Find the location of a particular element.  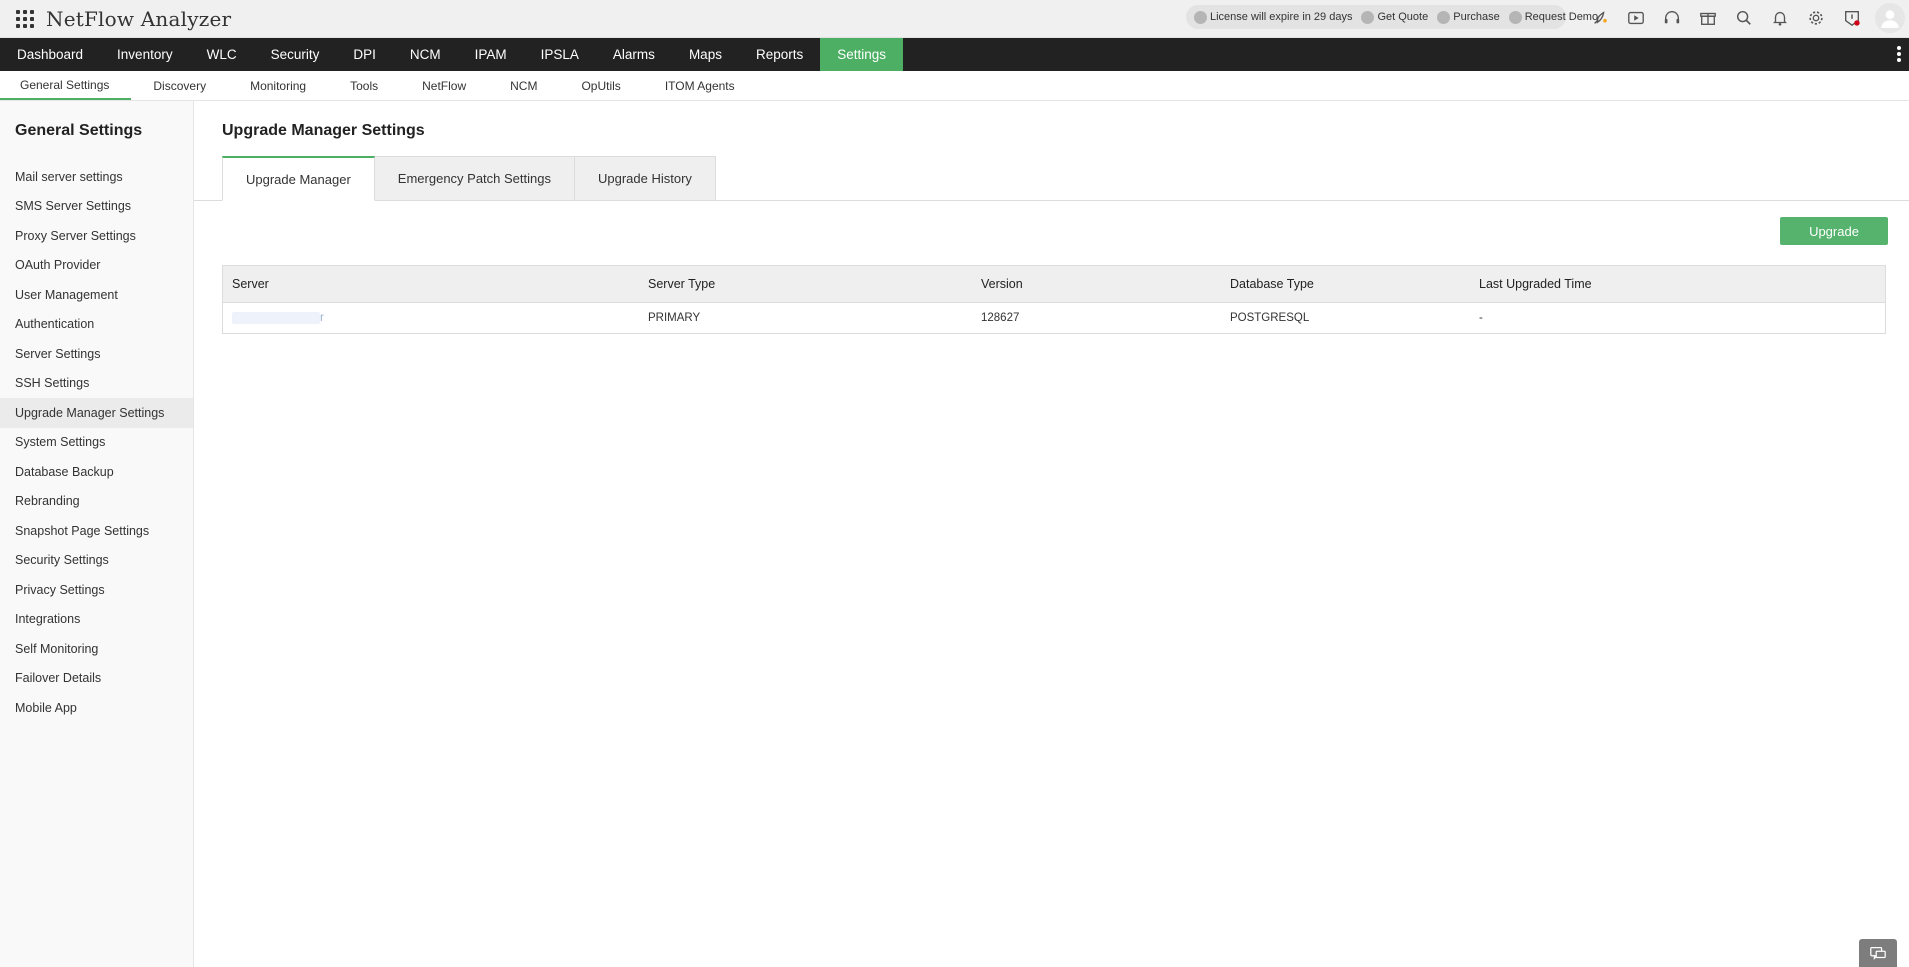

demo-icon is located at coordinates (1515, 17).